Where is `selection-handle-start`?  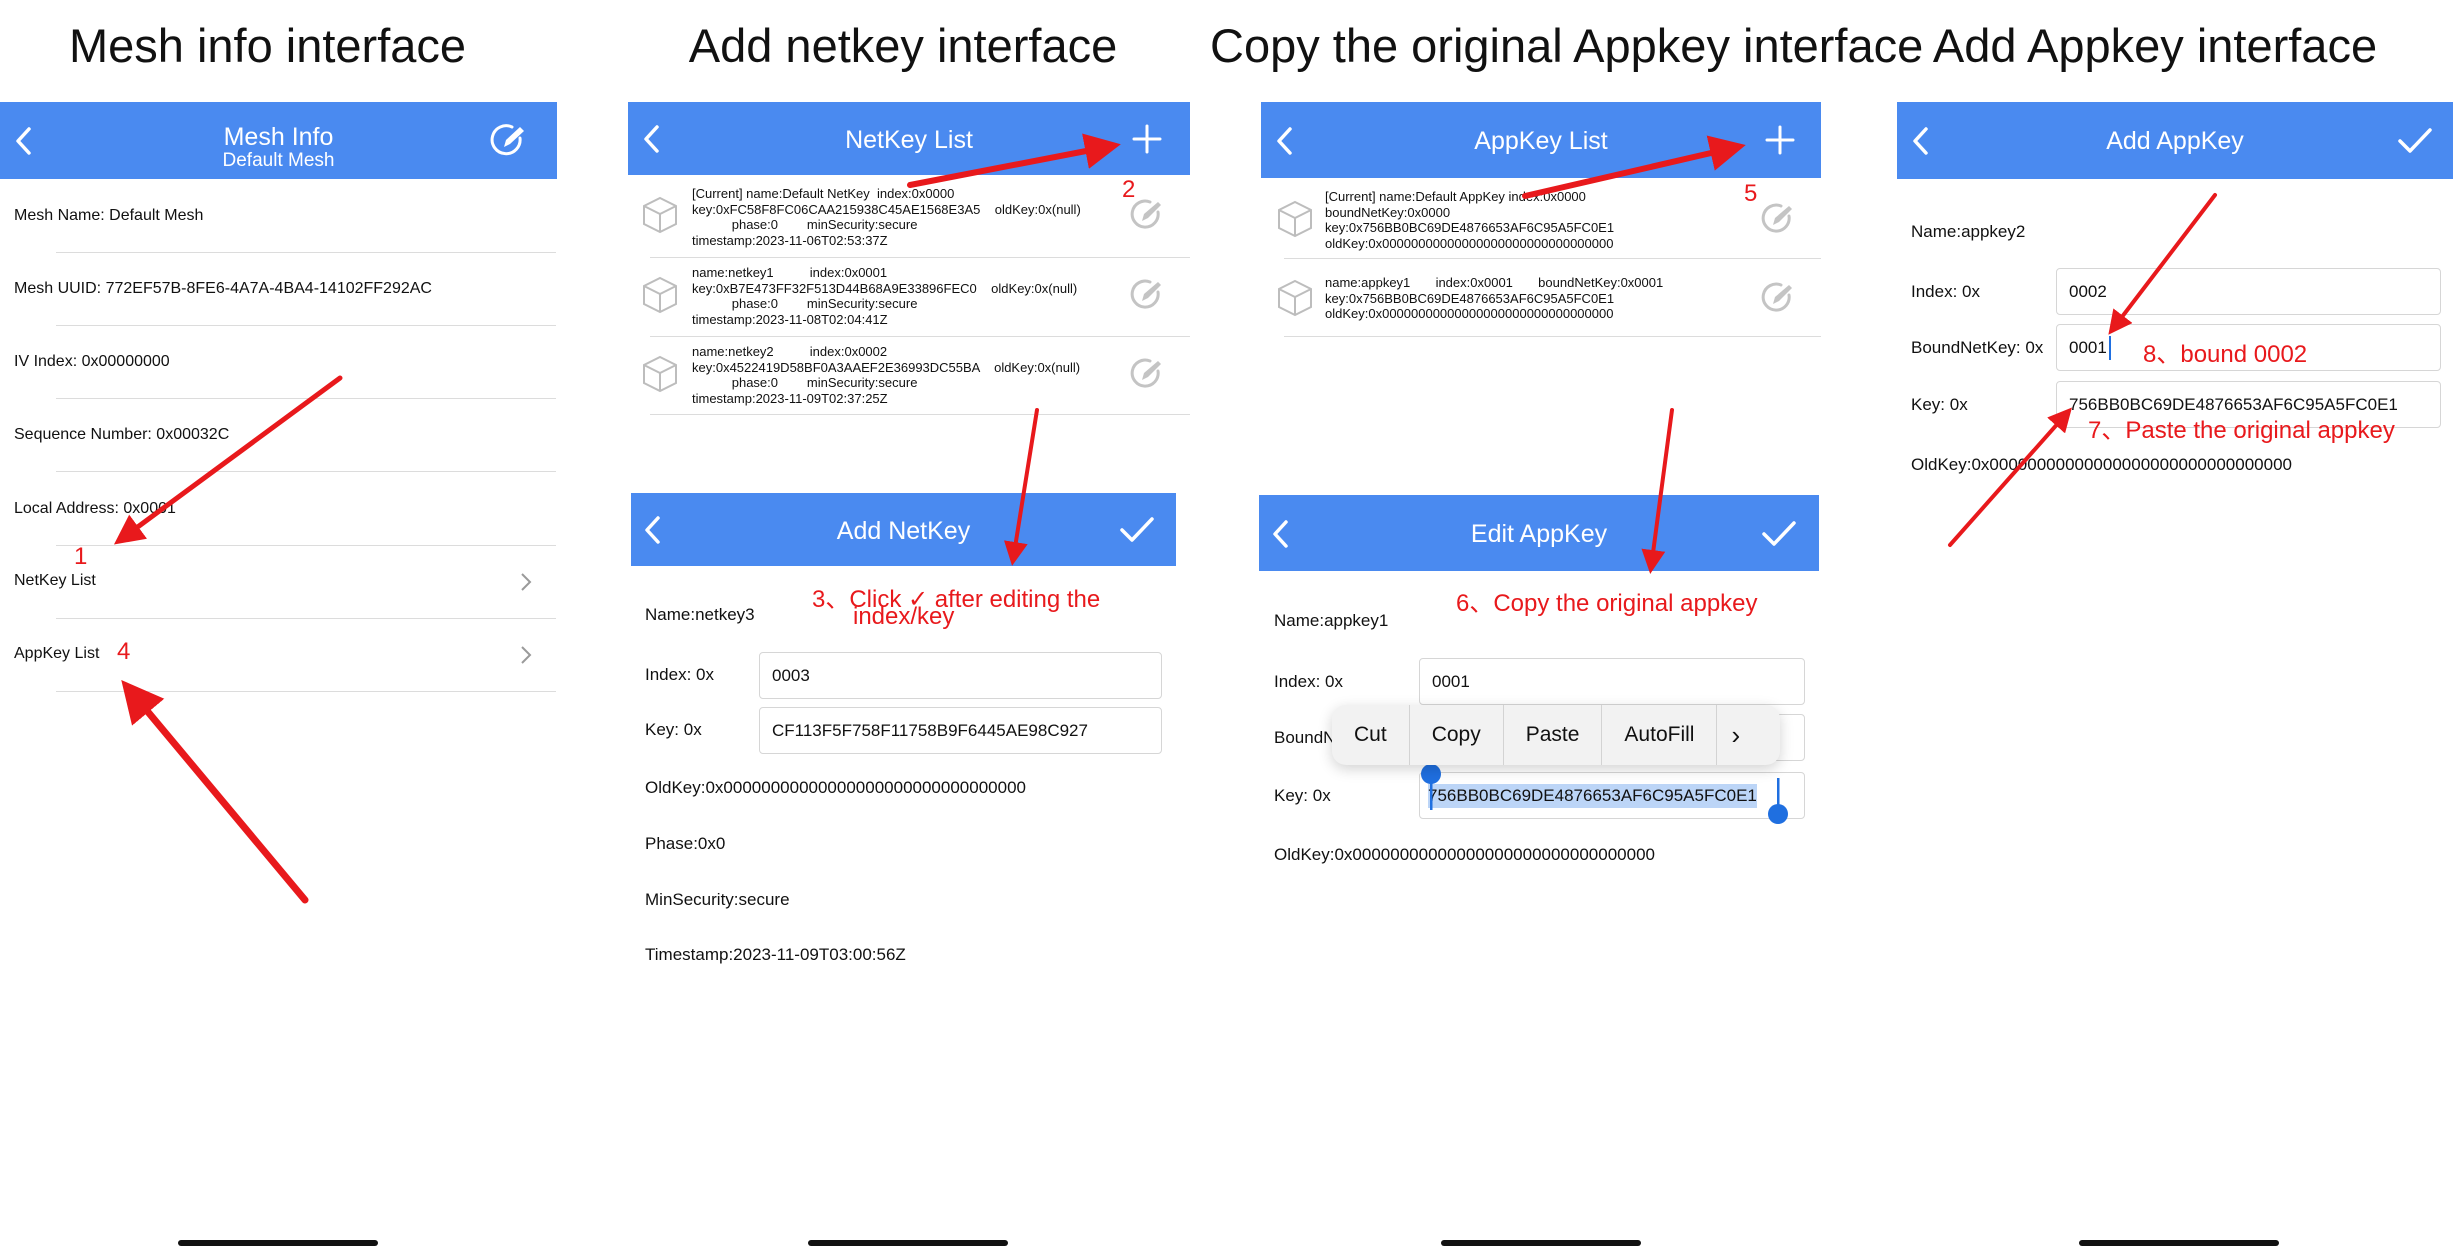 selection-handle-start is located at coordinates (1431, 787).